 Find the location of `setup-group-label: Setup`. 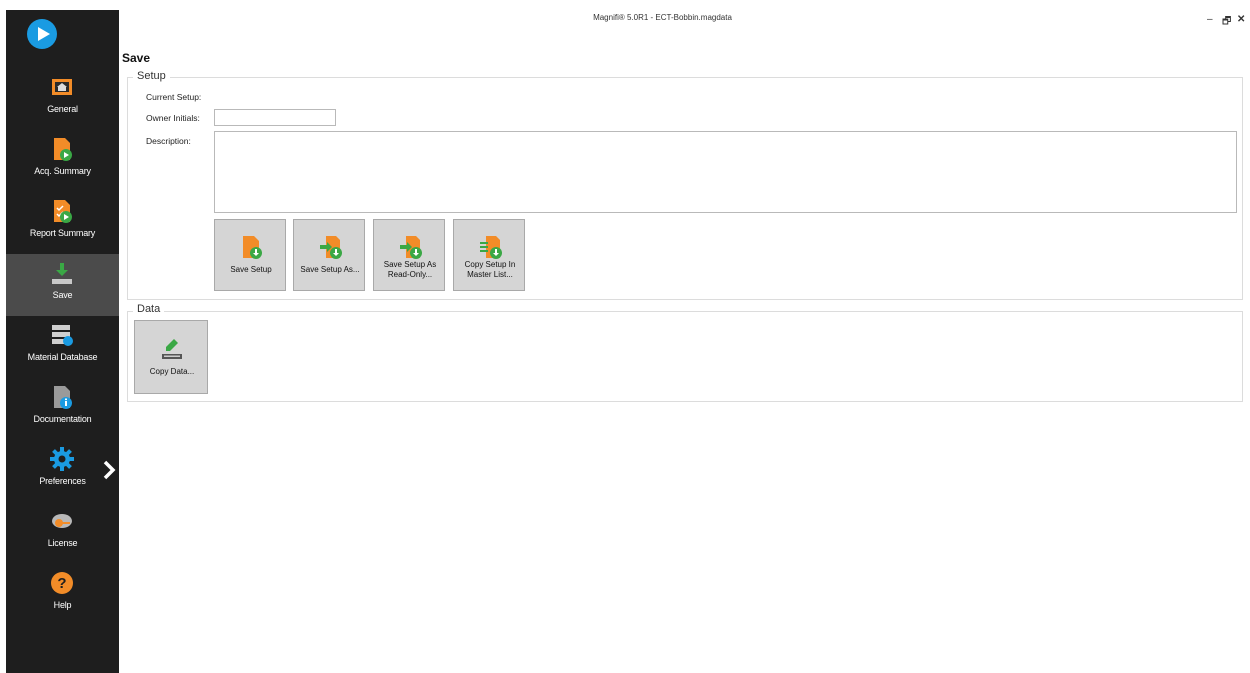

setup-group-label: Setup is located at coordinates (151, 76).